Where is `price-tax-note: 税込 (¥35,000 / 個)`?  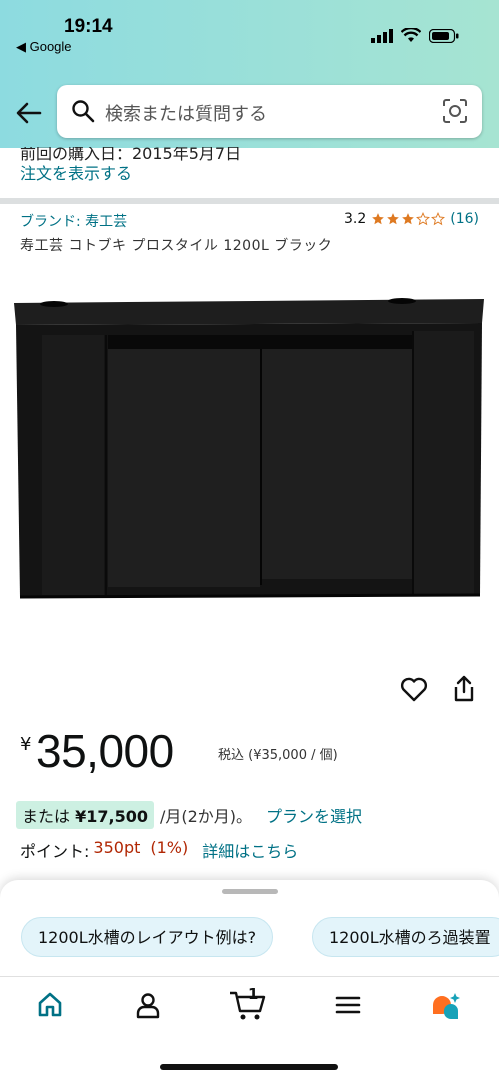
price-tax-note: 税込 (¥35,000 / 個) is located at coordinates (278, 755).